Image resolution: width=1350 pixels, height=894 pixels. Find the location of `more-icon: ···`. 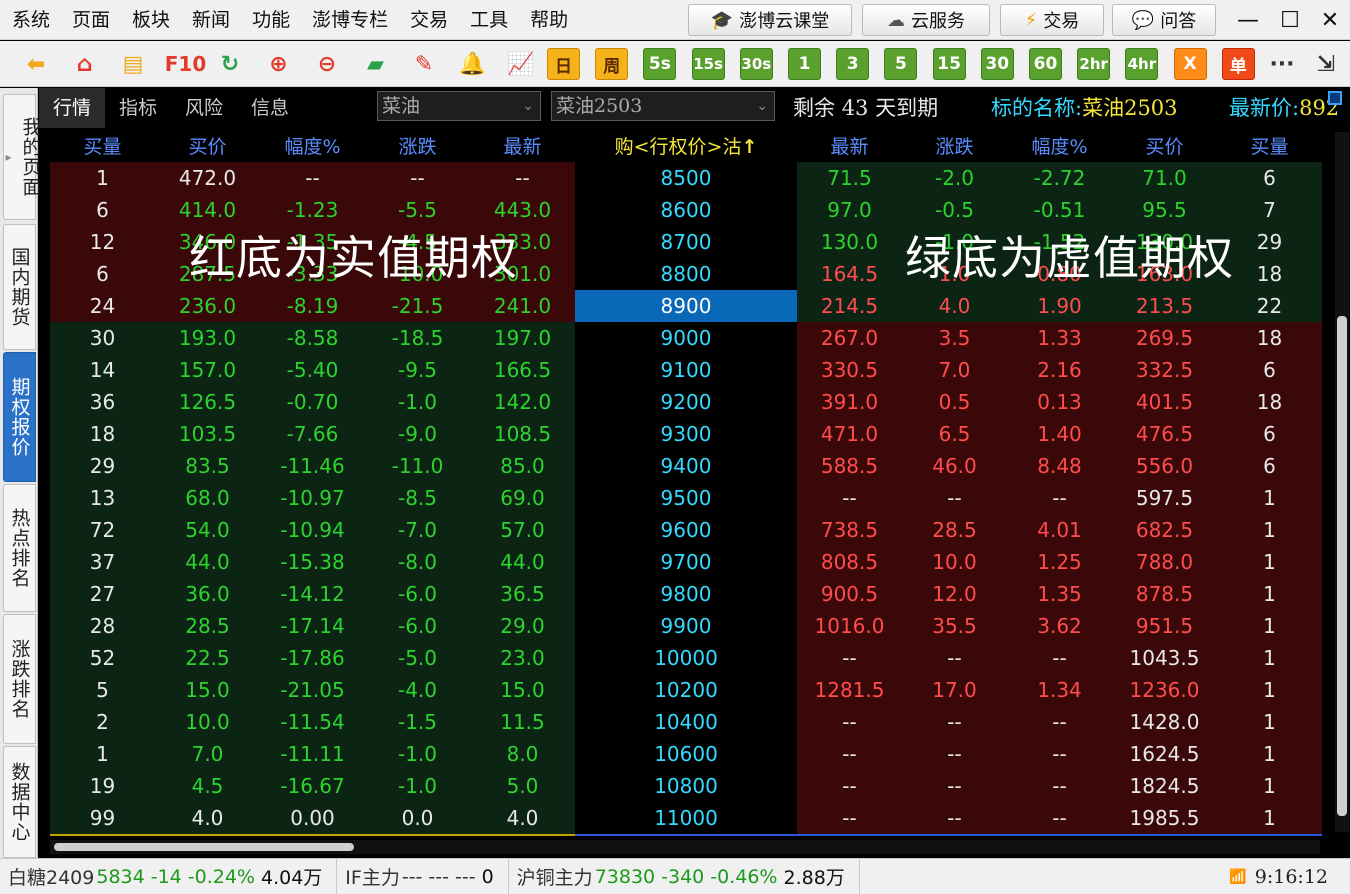

more-icon: ··· is located at coordinates (1282, 64).